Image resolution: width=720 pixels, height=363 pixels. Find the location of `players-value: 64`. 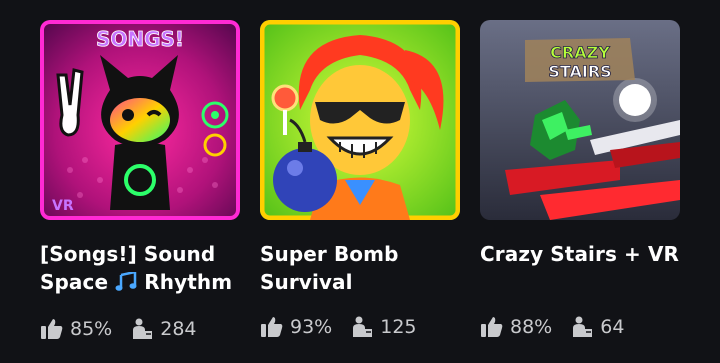

players-value: 64 is located at coordinates (612, 327).